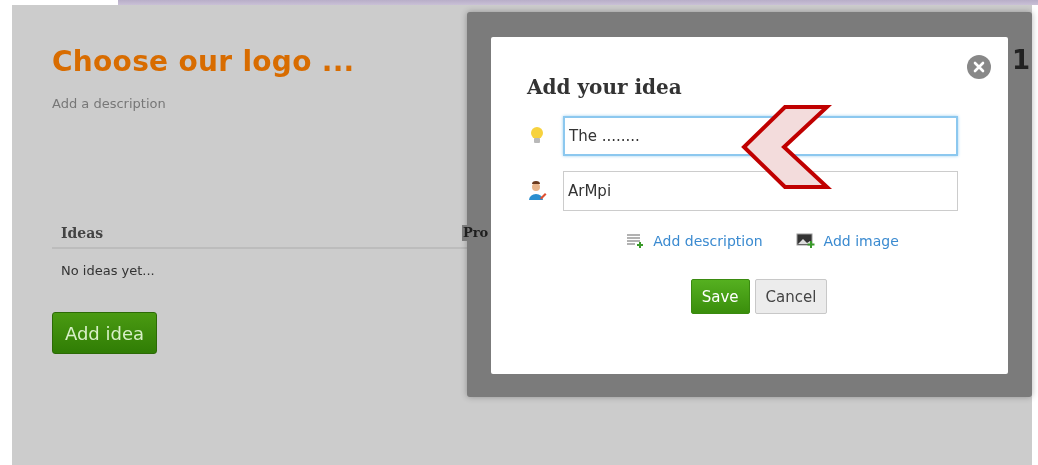  What do you see at coordinates (861, 241) in the screenshot?
I see `link: Add image` at bounding box center [861, 241].